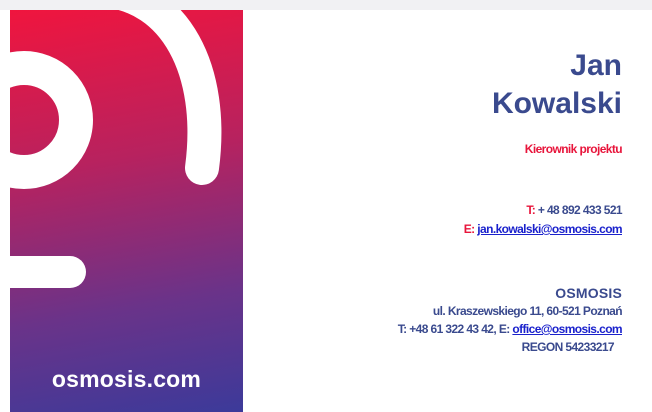 This screenshot has height=412, width=652. Describe the element at coordinates (596, 65) in the screenshot. I see `first-name: Jan` at that location.